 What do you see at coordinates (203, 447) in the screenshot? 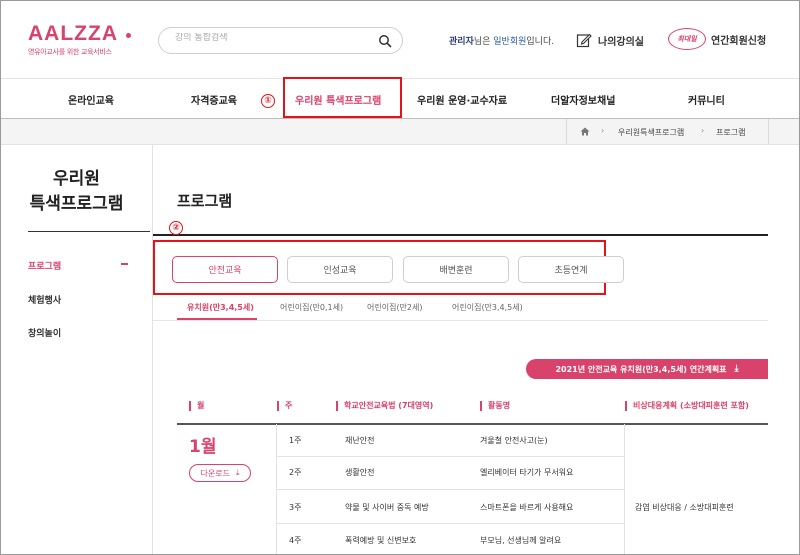
I see `month-label: 1월` at bounding box center [203, 447].